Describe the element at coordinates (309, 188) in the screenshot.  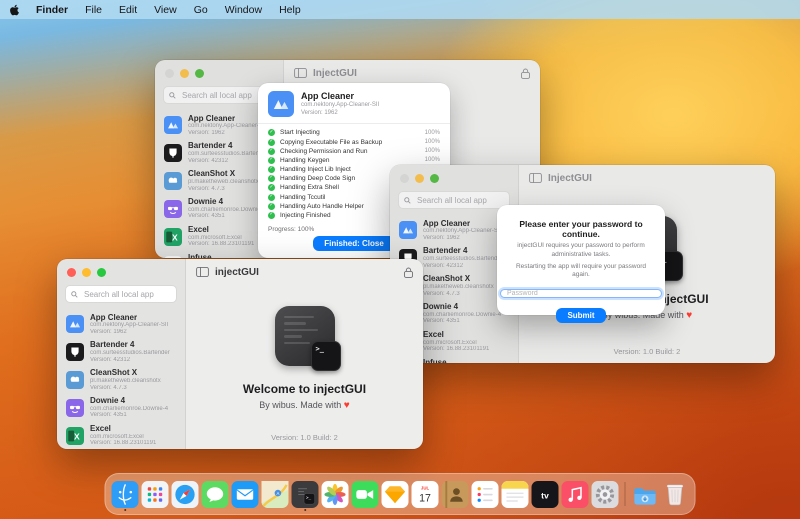
I see `step-label: Handling Extra Shell` at that location.